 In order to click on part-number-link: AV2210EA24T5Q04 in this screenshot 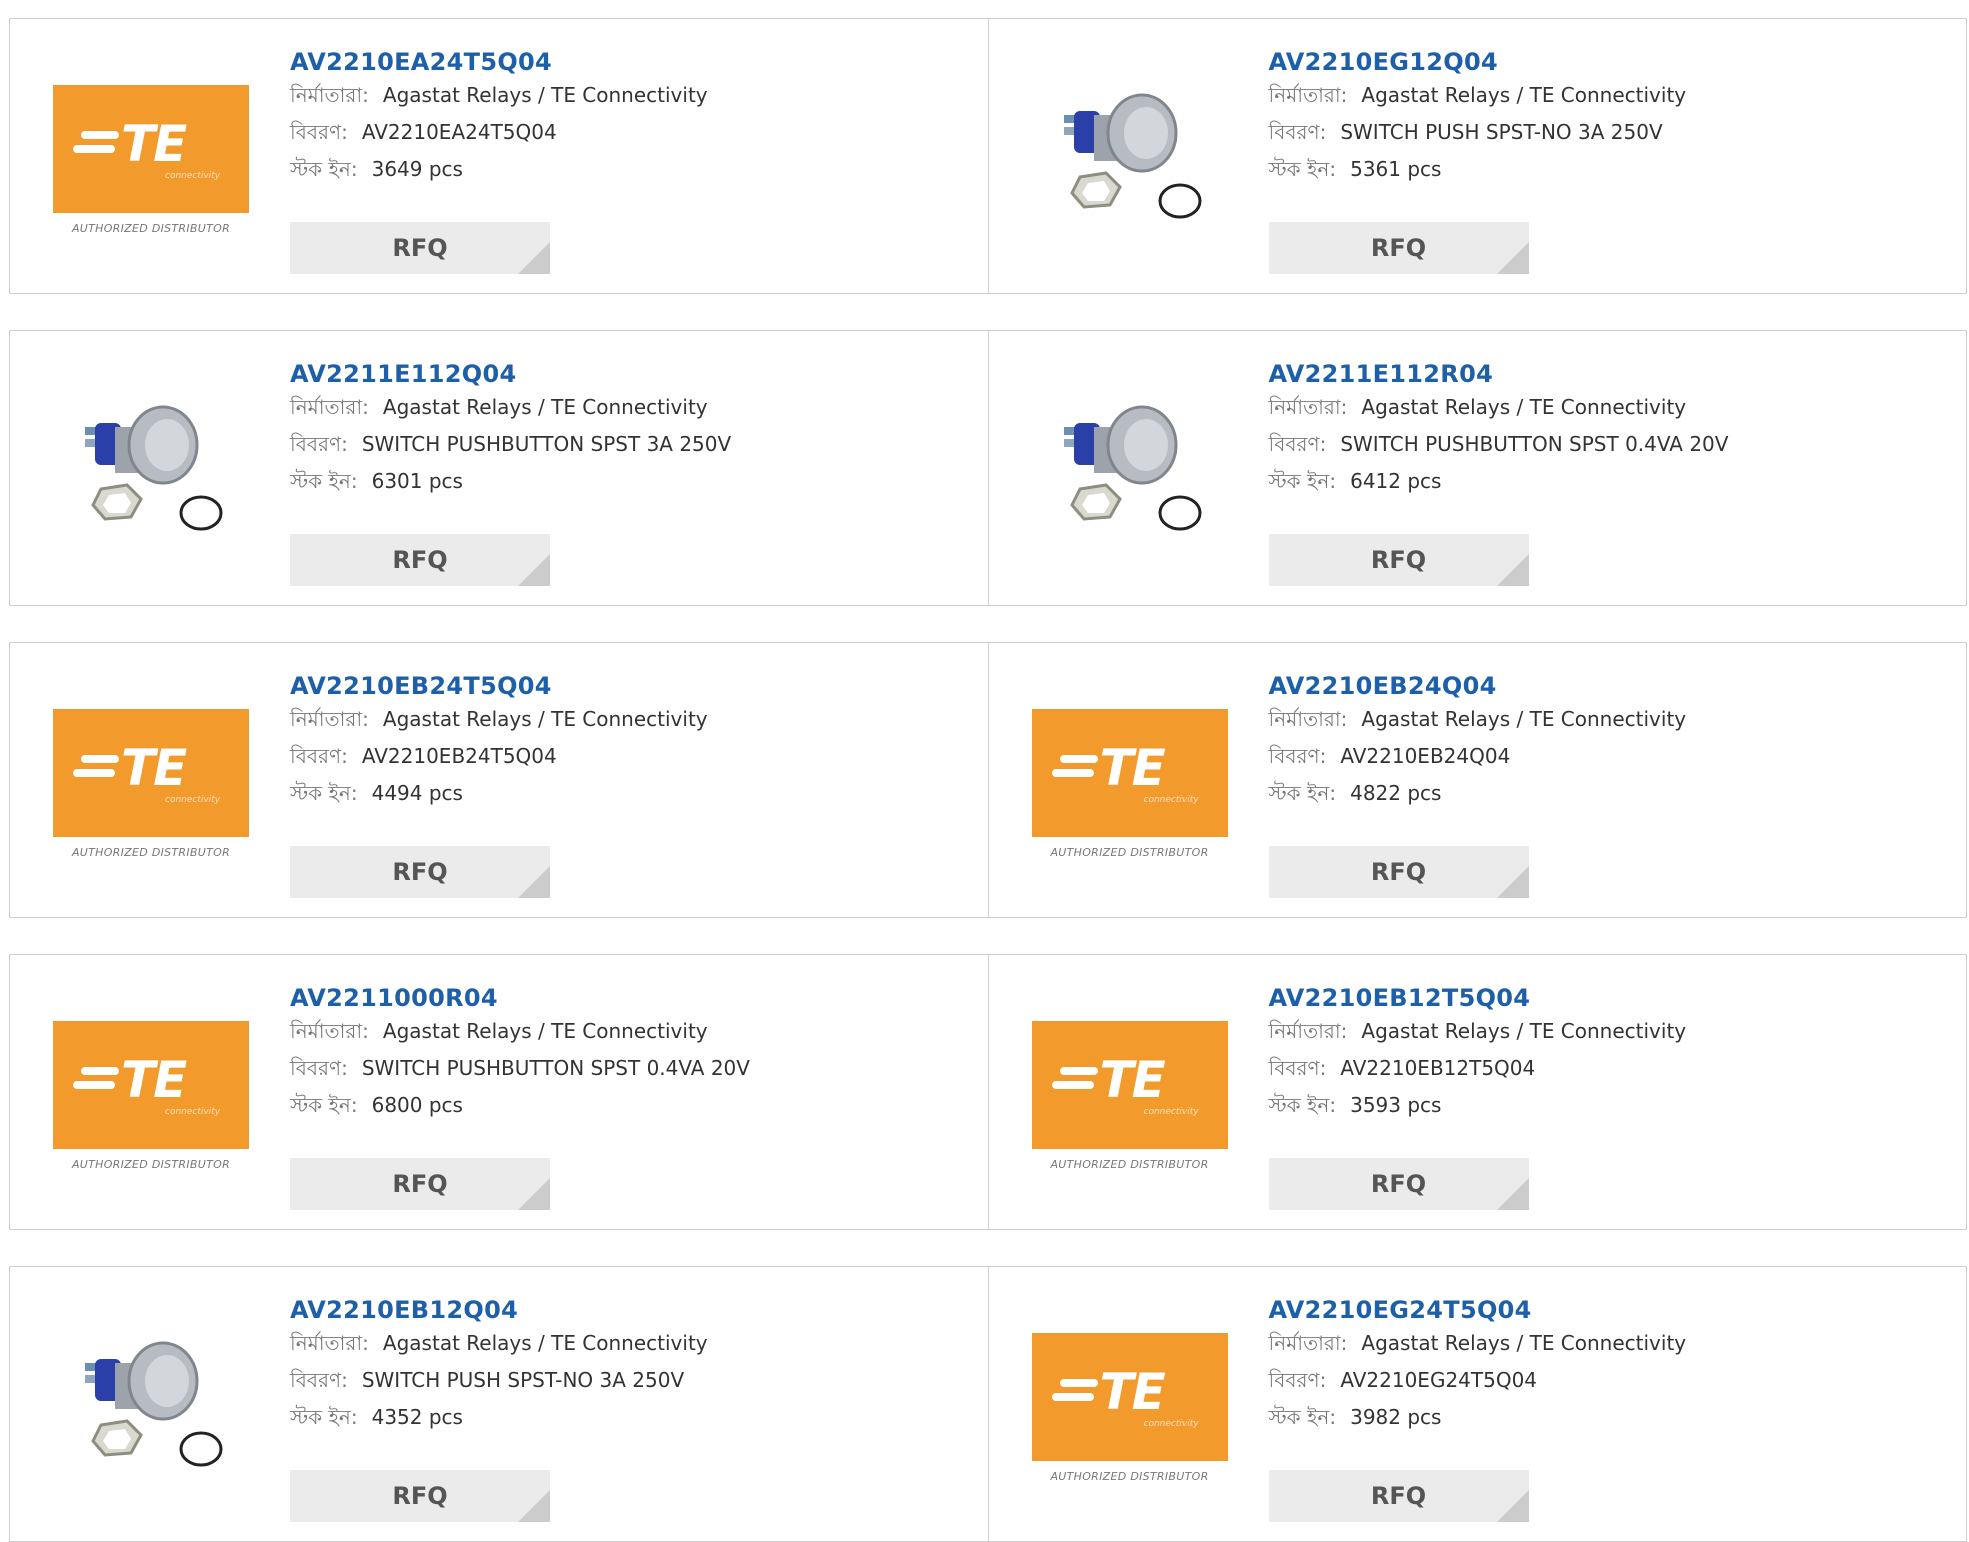, I will do `click(499, 62)`.